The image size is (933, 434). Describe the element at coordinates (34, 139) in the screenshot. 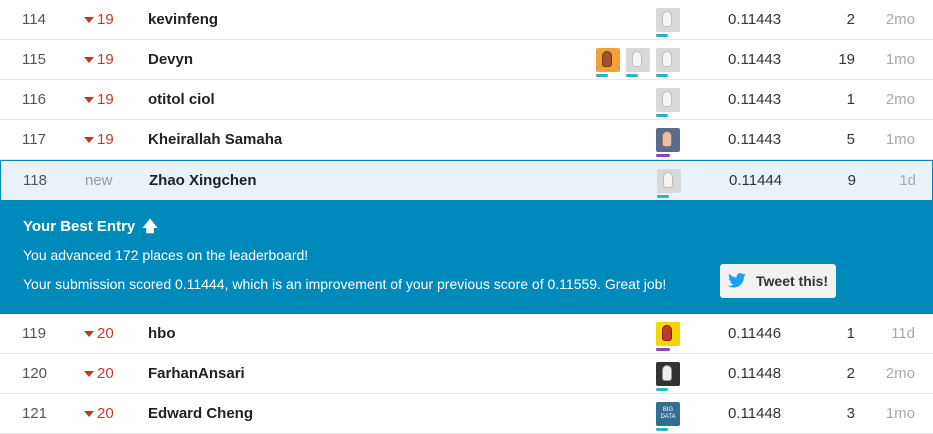

I see `rank-cell: 117` at that location.